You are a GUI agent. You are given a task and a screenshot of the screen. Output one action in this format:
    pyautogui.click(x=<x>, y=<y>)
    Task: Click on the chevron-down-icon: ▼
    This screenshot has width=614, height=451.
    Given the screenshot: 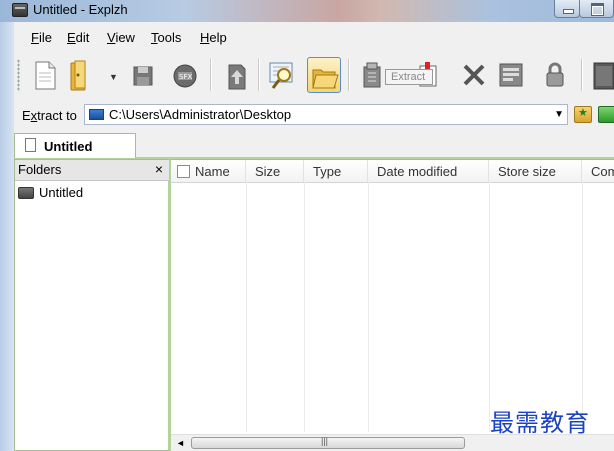 What is the action you would take?
    pyautogui.click(x=559, y=114)
    